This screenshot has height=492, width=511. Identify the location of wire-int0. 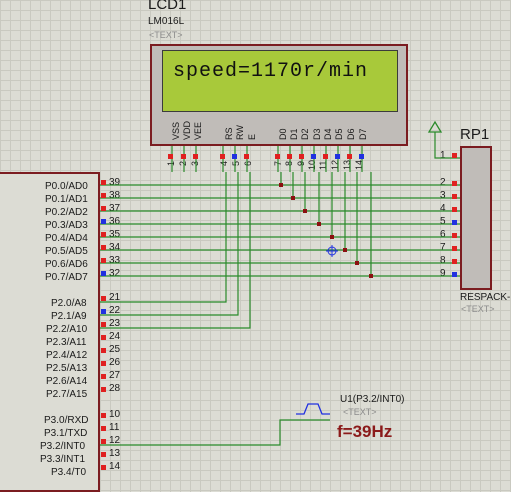
(215, 432).